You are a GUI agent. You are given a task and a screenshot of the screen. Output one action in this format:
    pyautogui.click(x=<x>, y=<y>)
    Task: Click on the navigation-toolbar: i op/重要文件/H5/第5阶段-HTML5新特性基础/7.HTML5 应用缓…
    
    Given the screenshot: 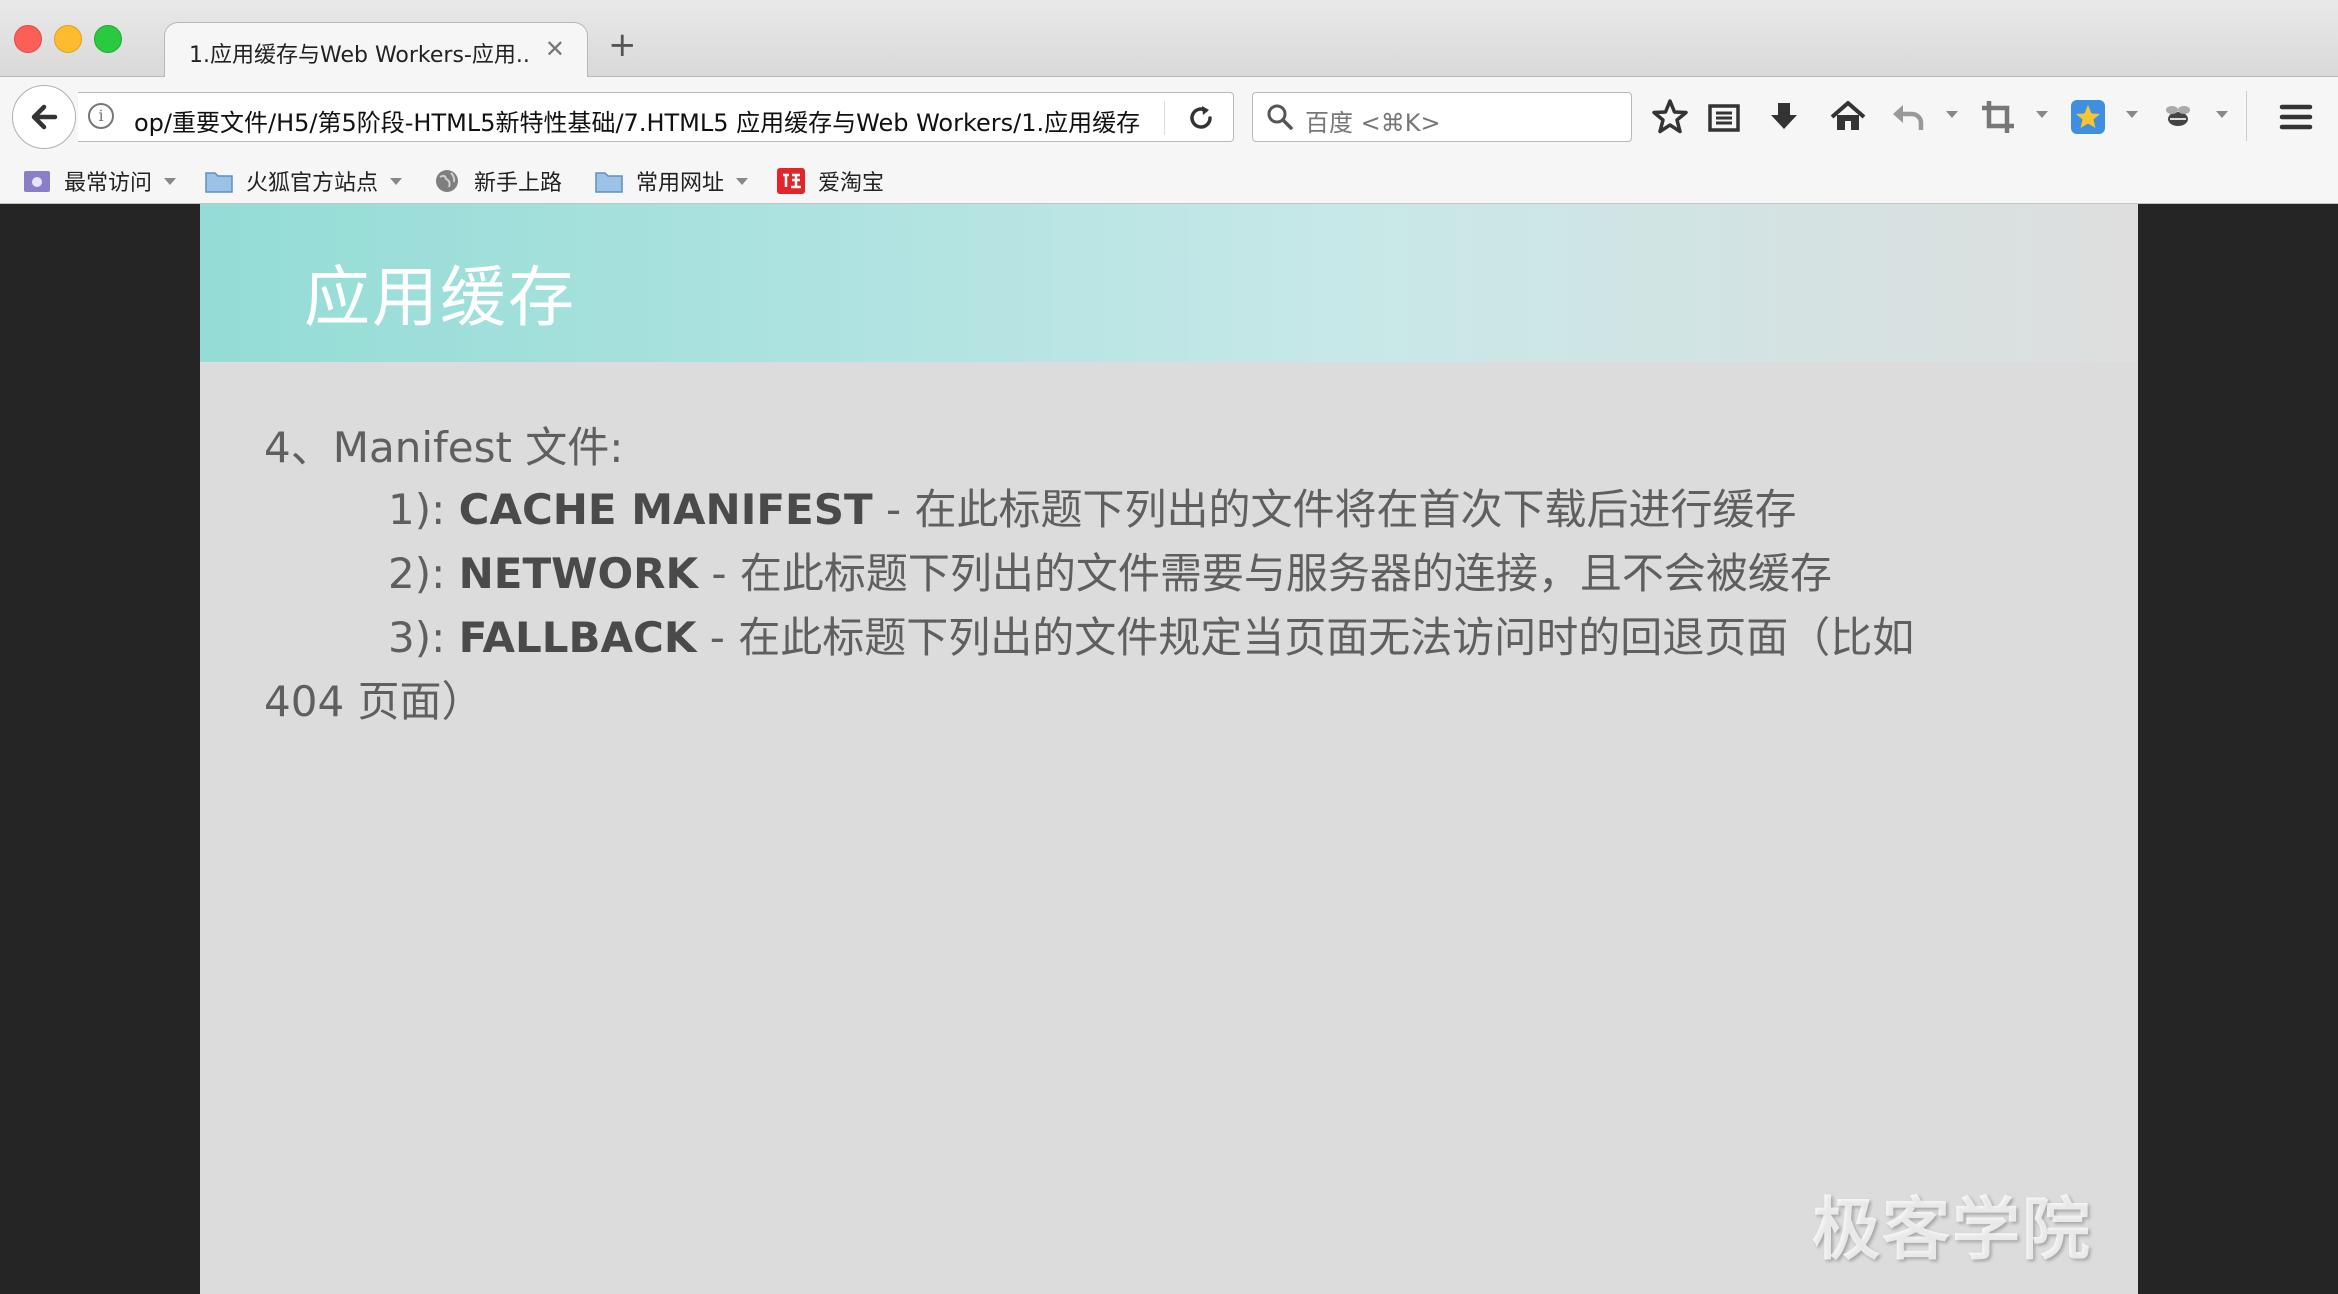 What is the action you would take?
    pyautogui.click(x=1169, y=118)
    